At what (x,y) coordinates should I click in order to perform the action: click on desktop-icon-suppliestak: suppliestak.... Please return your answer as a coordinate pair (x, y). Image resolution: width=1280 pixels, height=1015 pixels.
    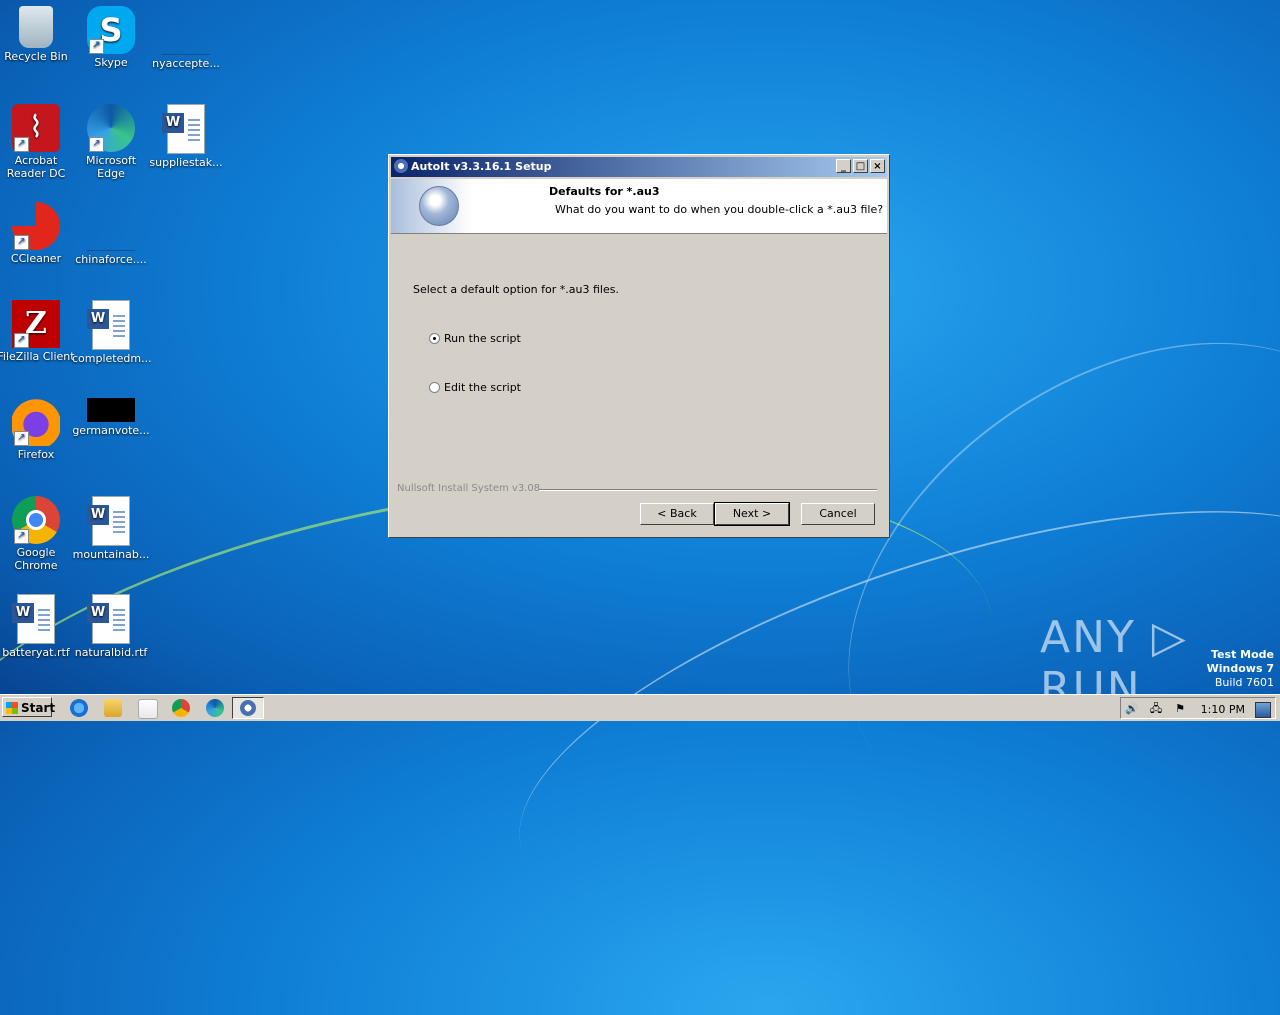
    Looking at the image, I should click on (186, 136).